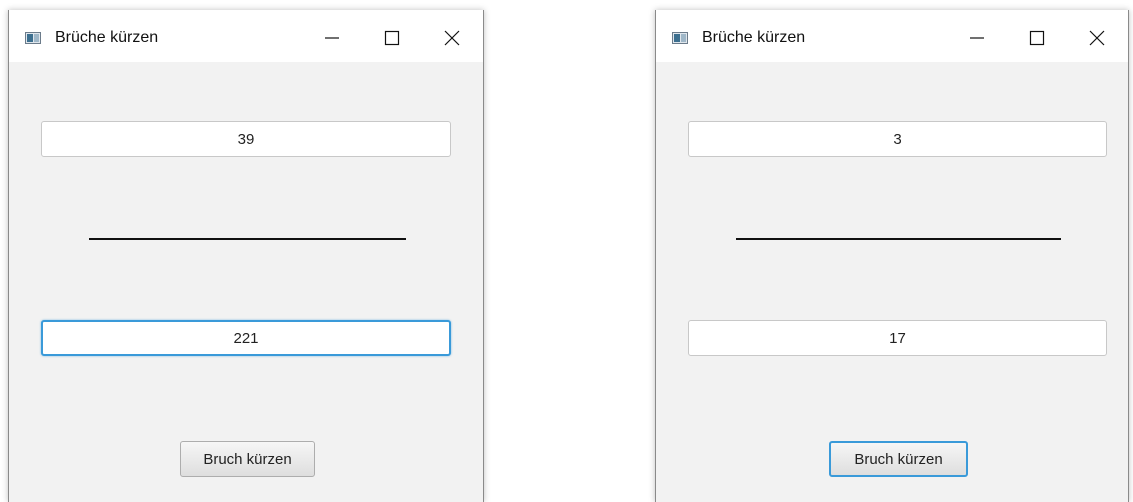 The height and width of the screenshot is (502, 1133). I want to click on numerator-field: 39, so click(246, 139).